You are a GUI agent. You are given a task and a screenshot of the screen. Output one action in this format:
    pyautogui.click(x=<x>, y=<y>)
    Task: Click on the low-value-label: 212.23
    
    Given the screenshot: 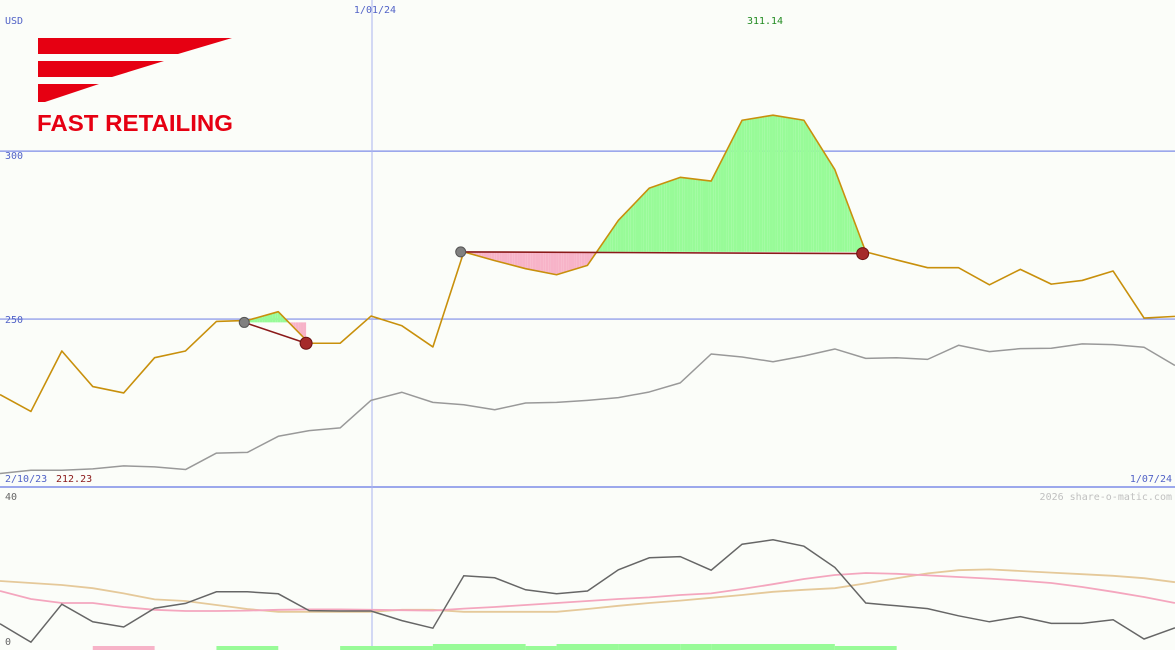 What is the action you would take?
    pyautogui.click(x=74, y=479)
    